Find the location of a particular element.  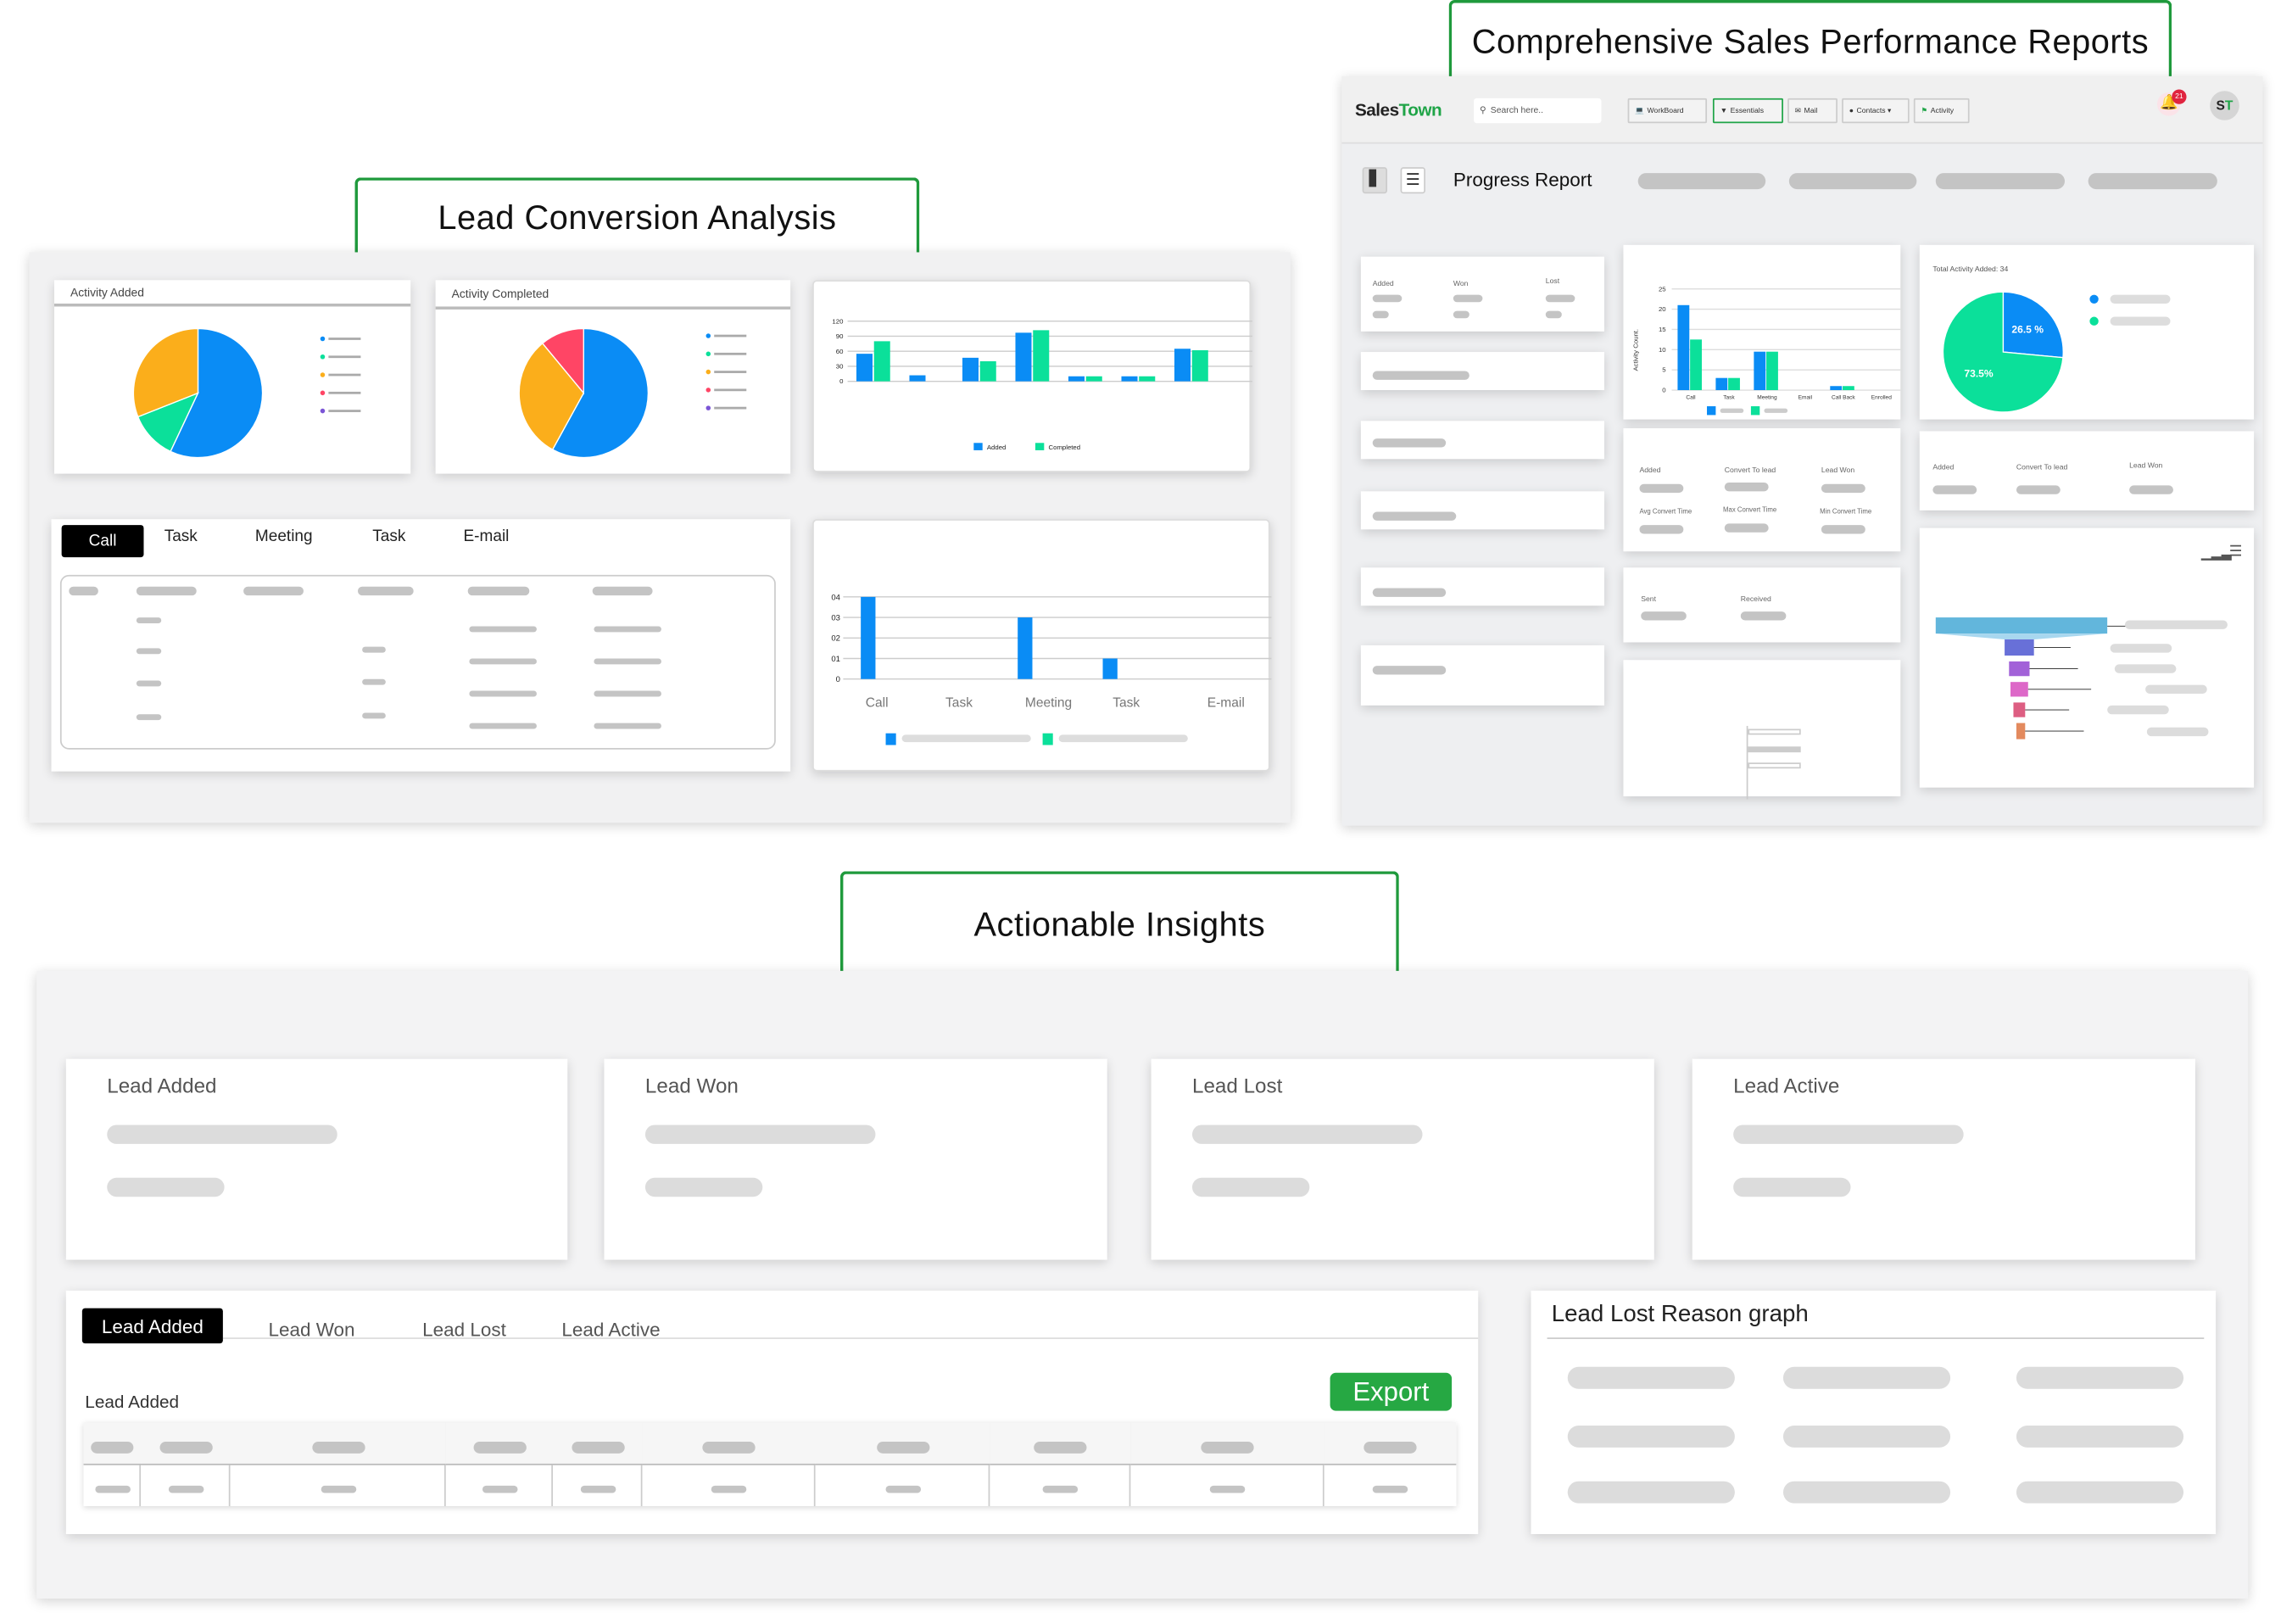

tab-call: Call is located at coordinates (102, 541).